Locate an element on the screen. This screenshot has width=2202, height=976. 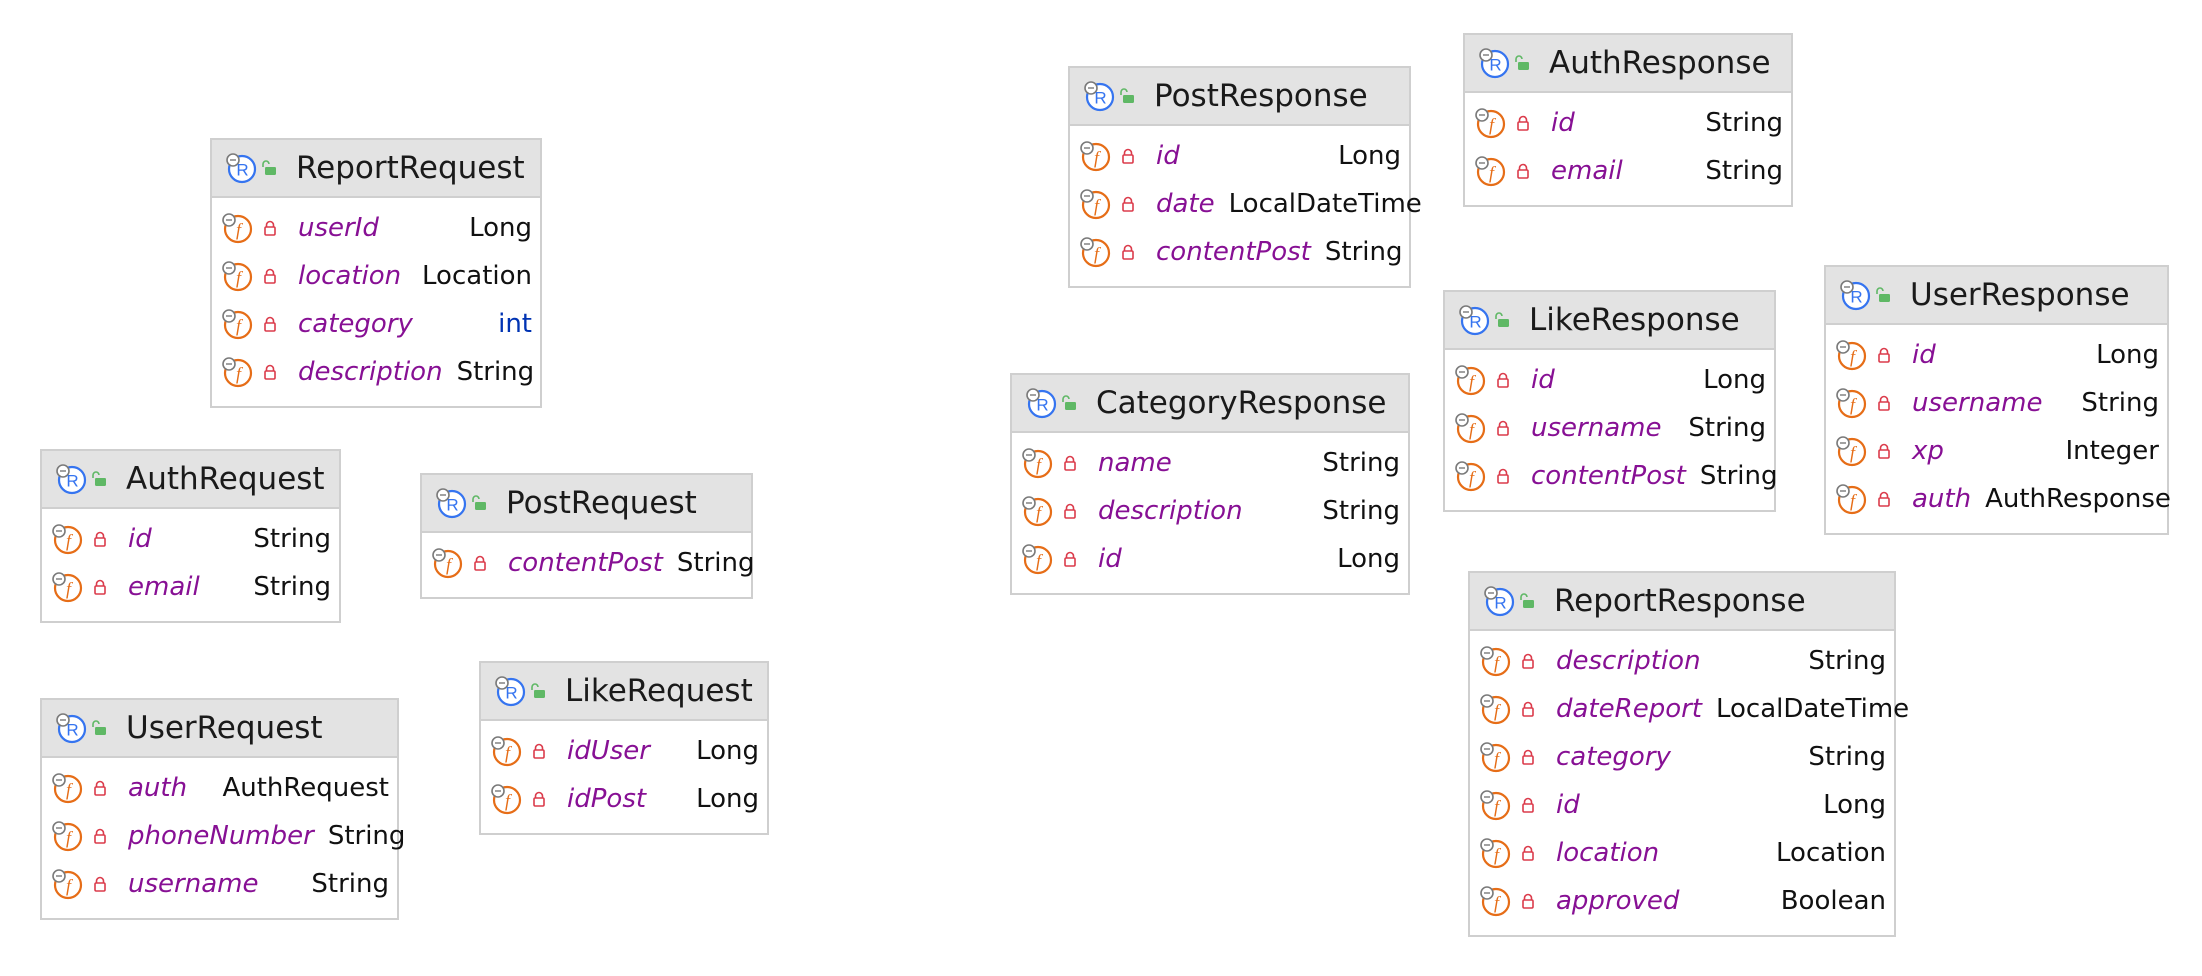
class-header: R LikeRequest is located at coordinates (624, 692).